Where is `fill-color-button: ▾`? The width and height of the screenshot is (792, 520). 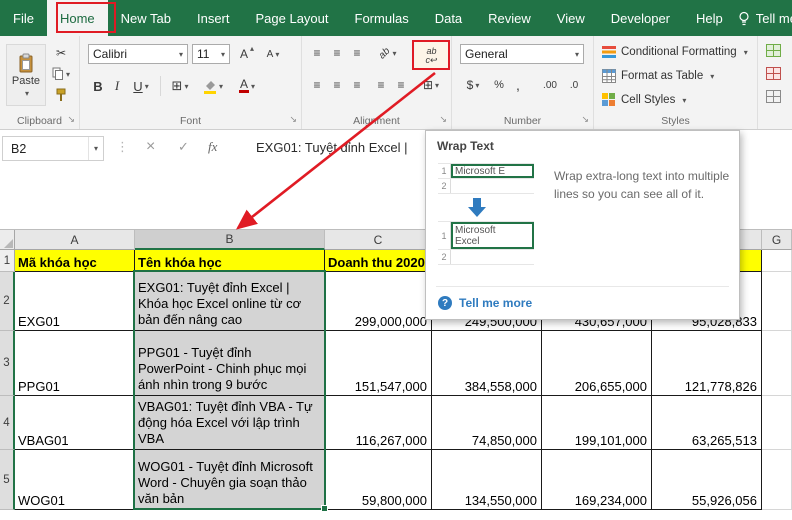
fill-color-button: ▾ is located at coordinates (213, 86).